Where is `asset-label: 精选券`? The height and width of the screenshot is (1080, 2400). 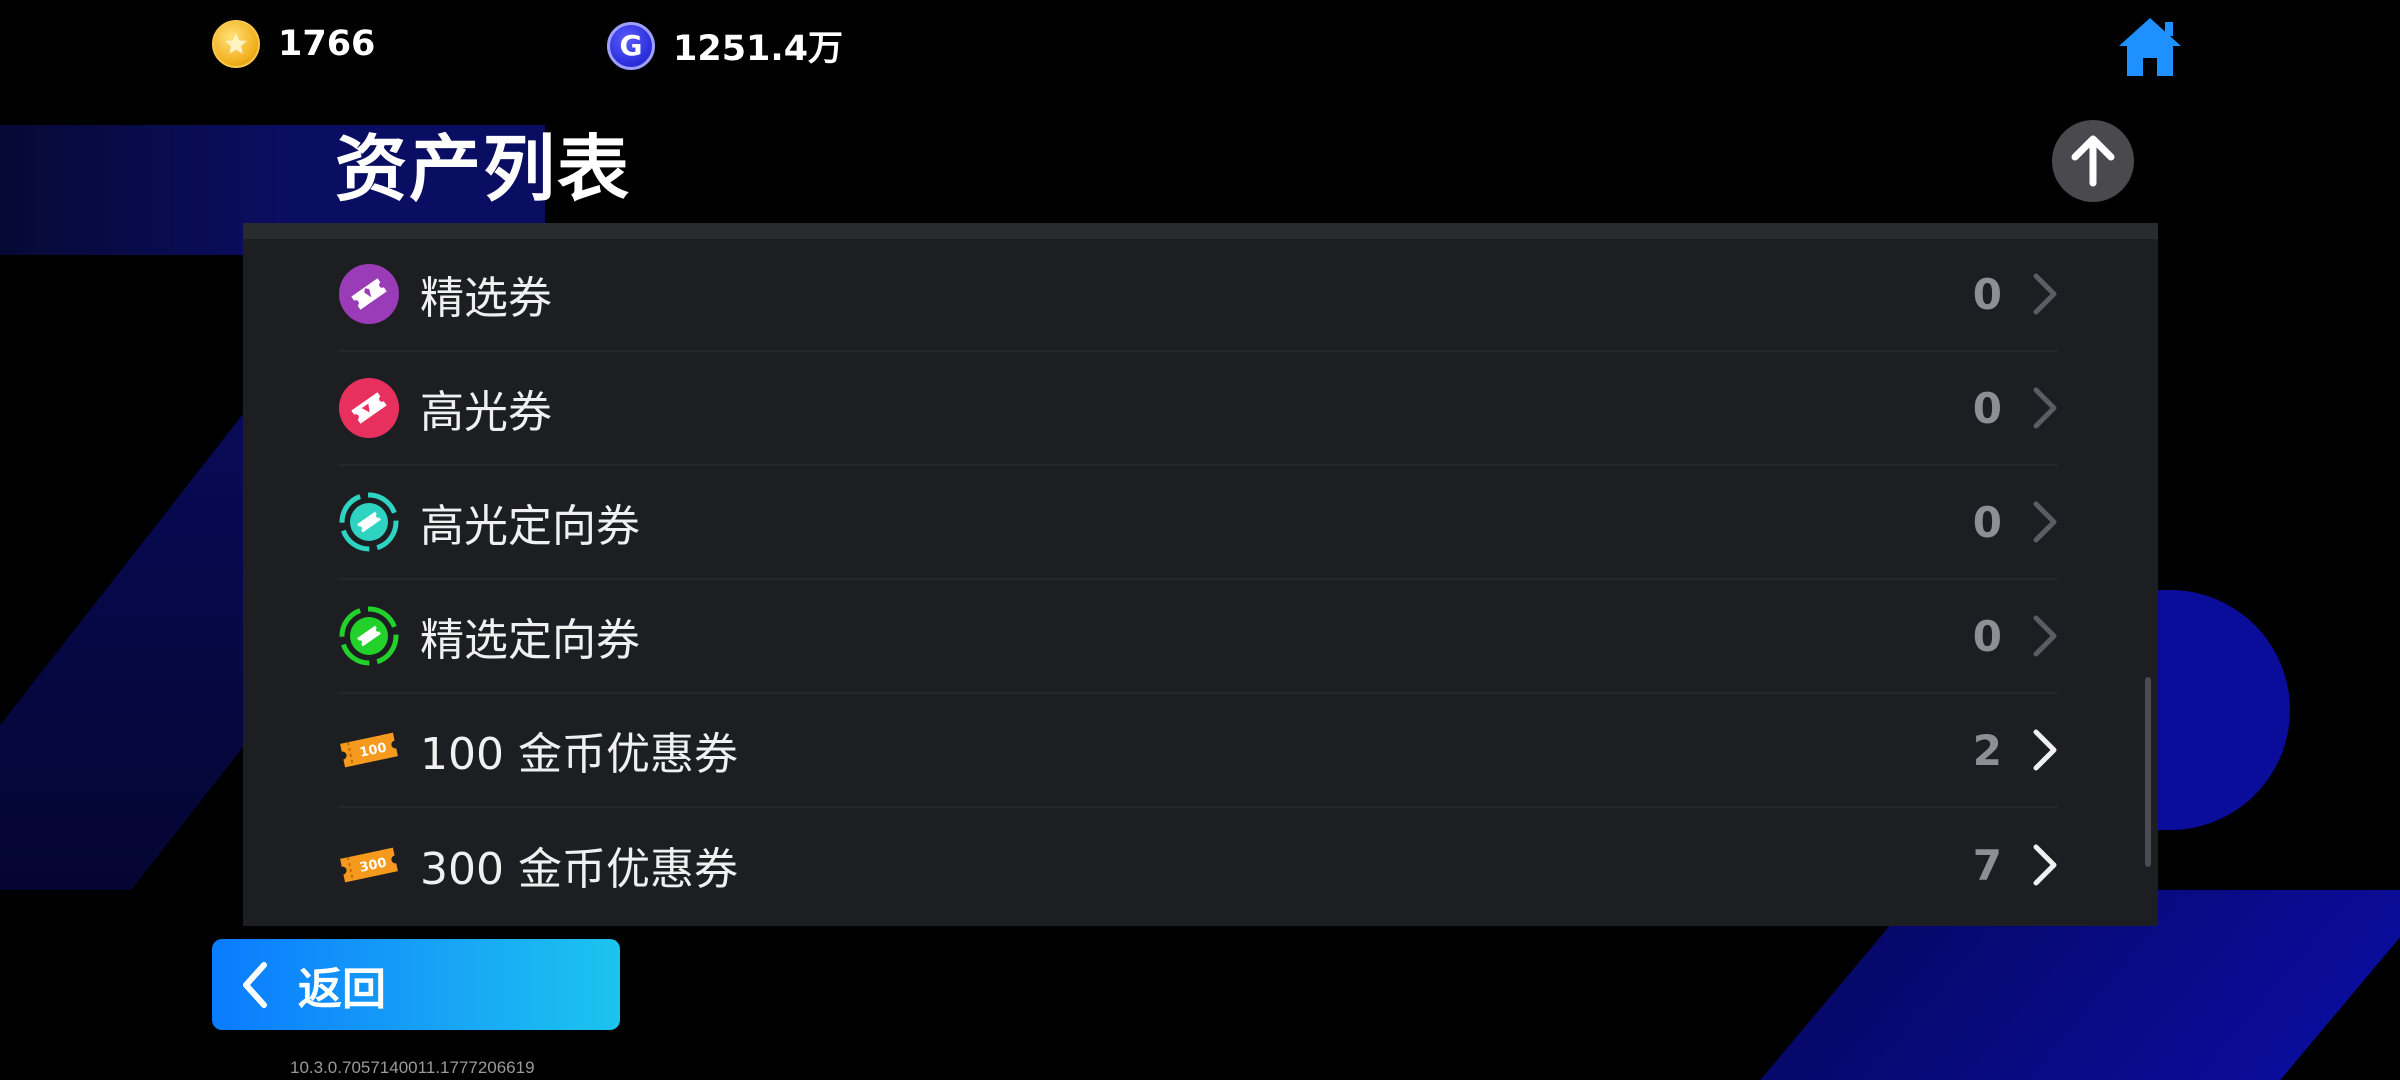 asset-label: 精选券 is located at coordinates (486, 298).